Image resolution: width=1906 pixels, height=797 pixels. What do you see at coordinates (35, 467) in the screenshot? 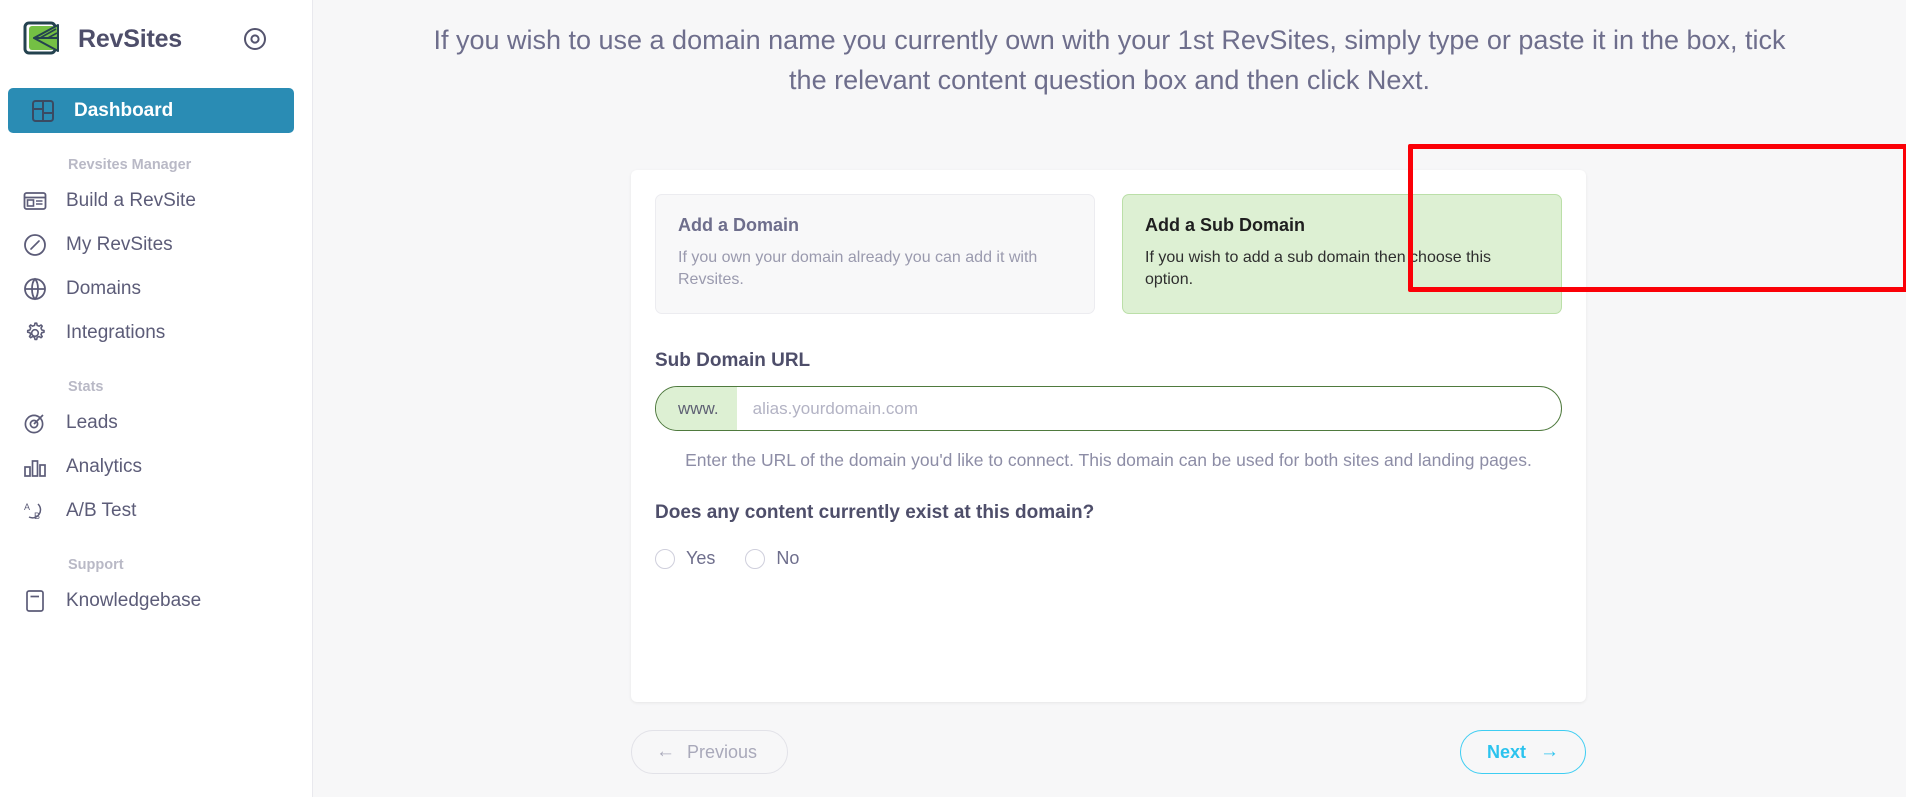
I see `bar-chart-icon` at bounding box center [35, 467].